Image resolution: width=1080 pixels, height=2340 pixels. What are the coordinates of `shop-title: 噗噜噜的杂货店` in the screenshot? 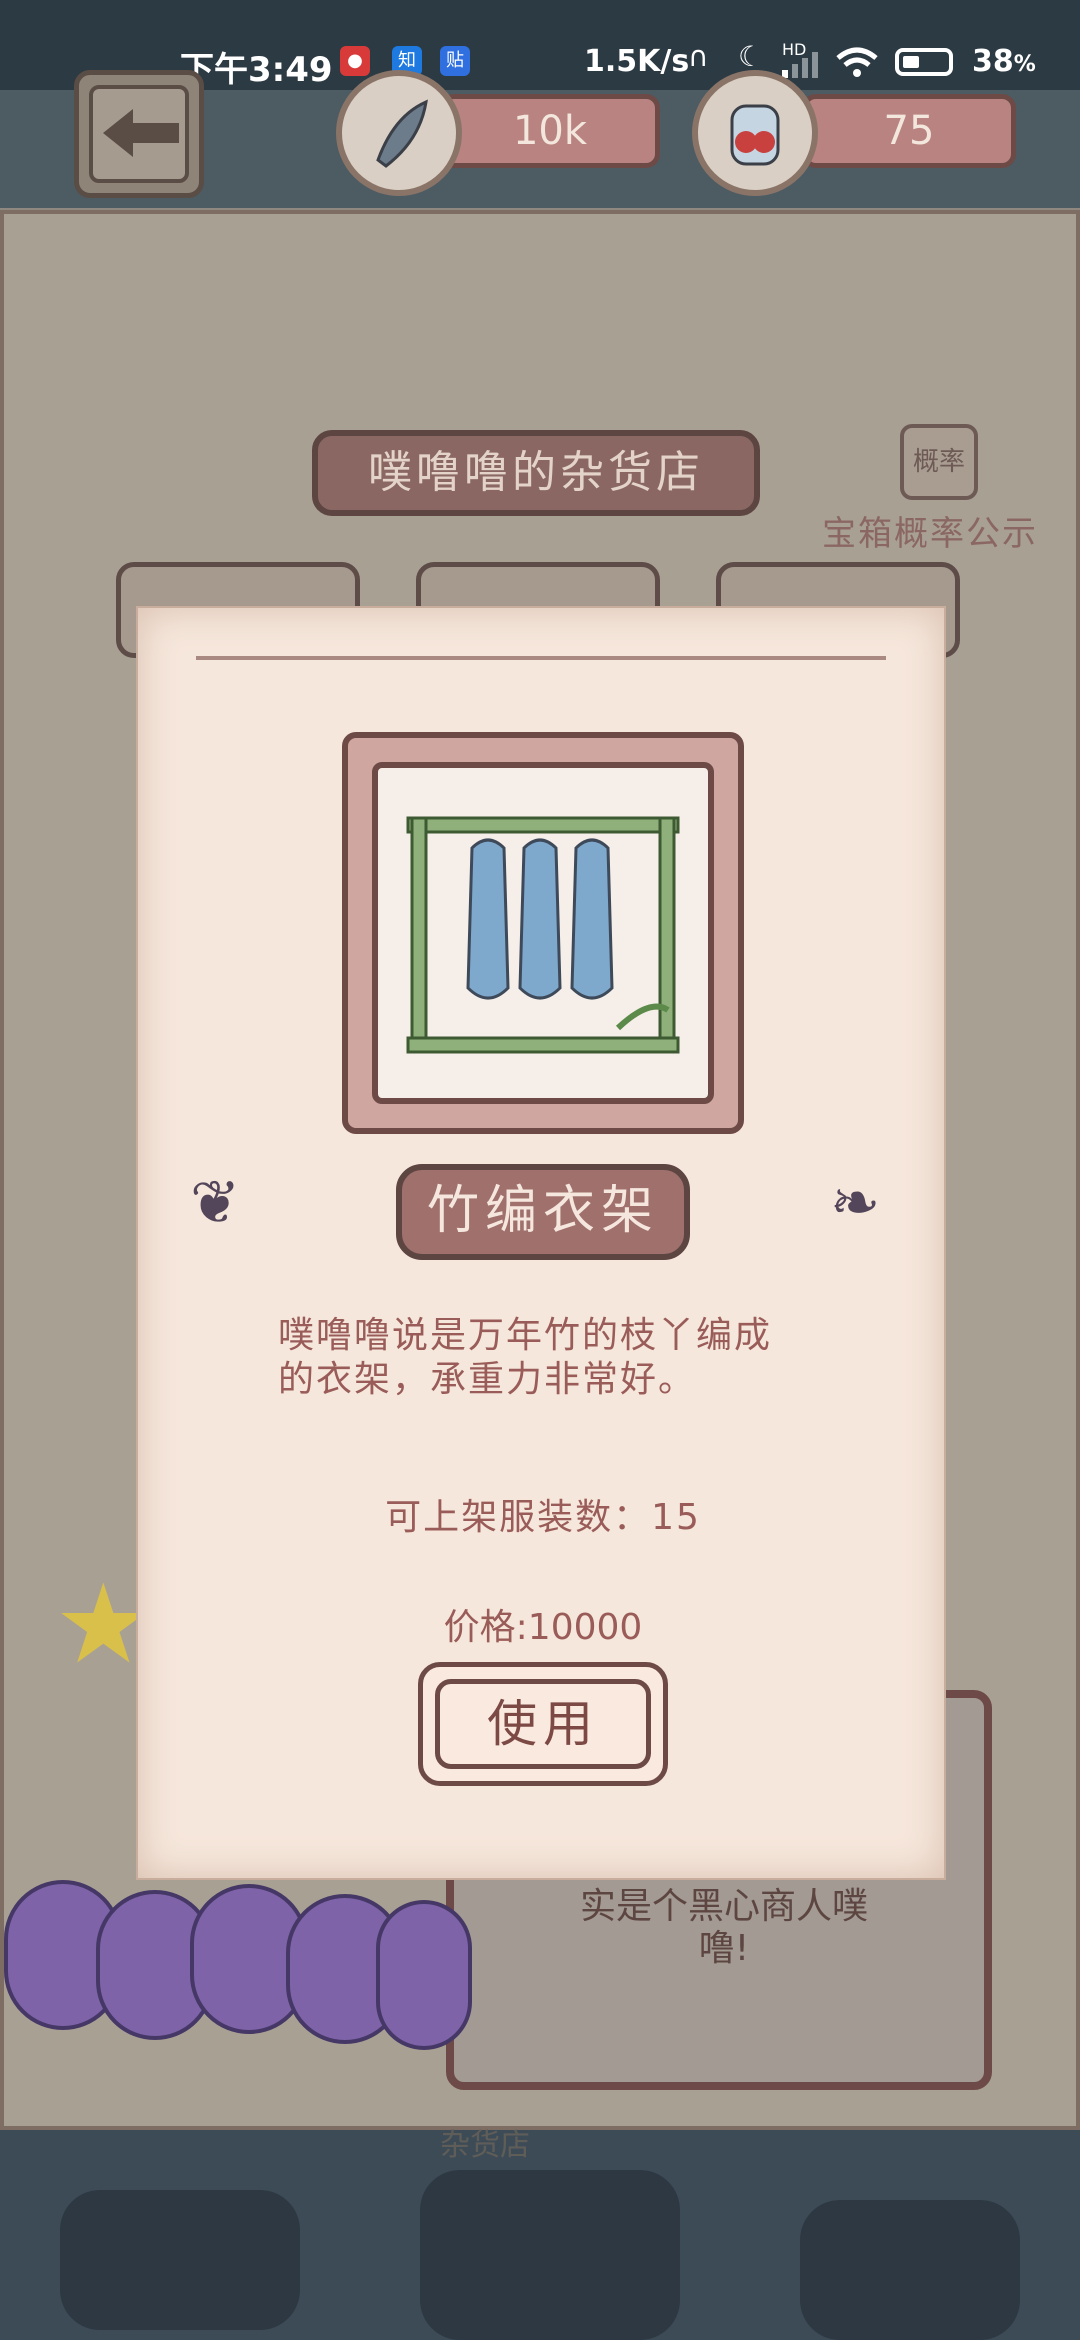 It's located at (536, 473).